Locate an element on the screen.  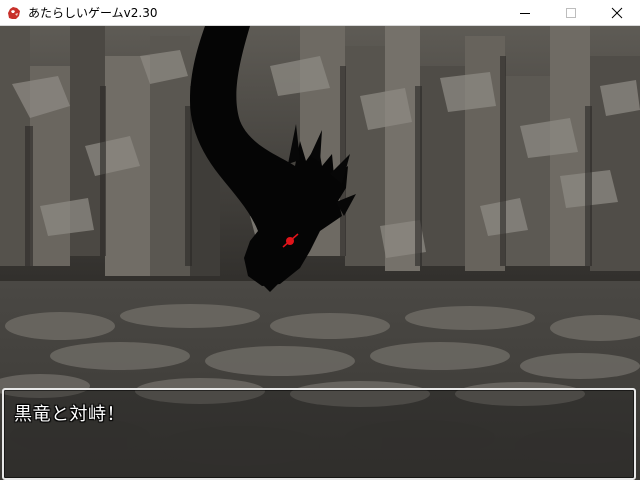
maximize-icon is located at coordinates (571, 13).